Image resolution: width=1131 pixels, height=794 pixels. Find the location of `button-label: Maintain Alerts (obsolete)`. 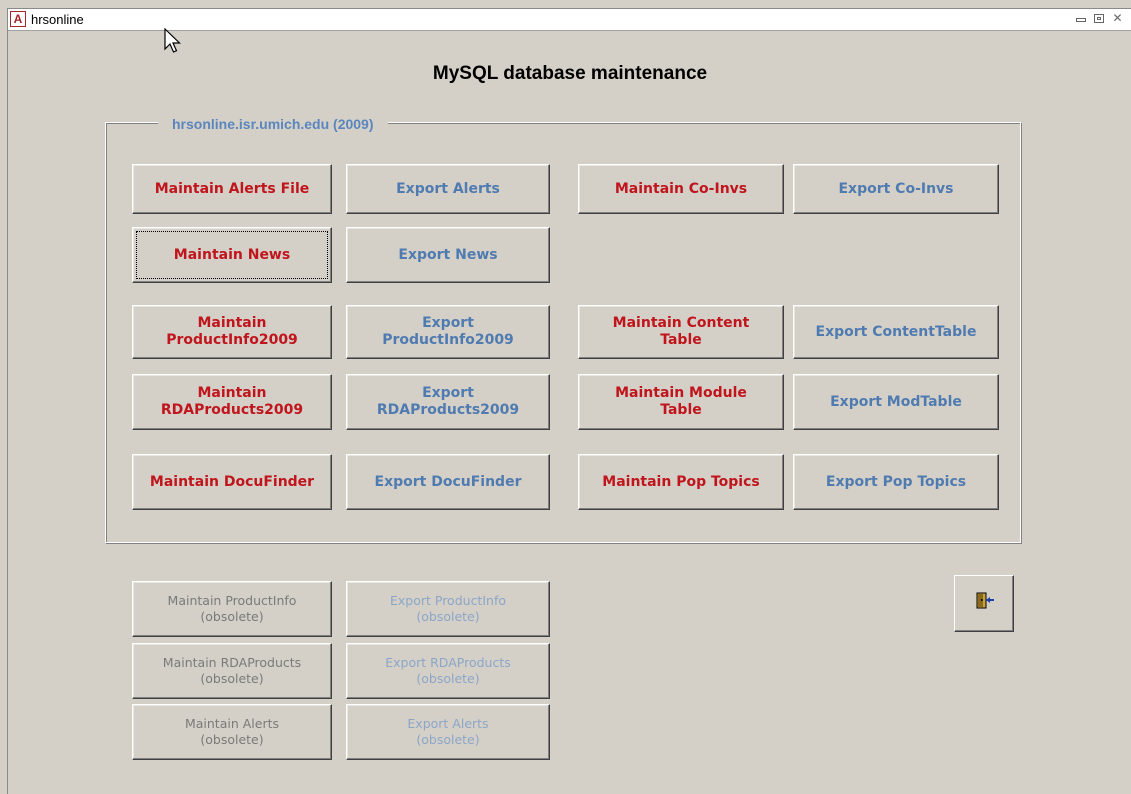

button-label: Maintain Alerts (obsolete) is located at coordinates (232, 731).